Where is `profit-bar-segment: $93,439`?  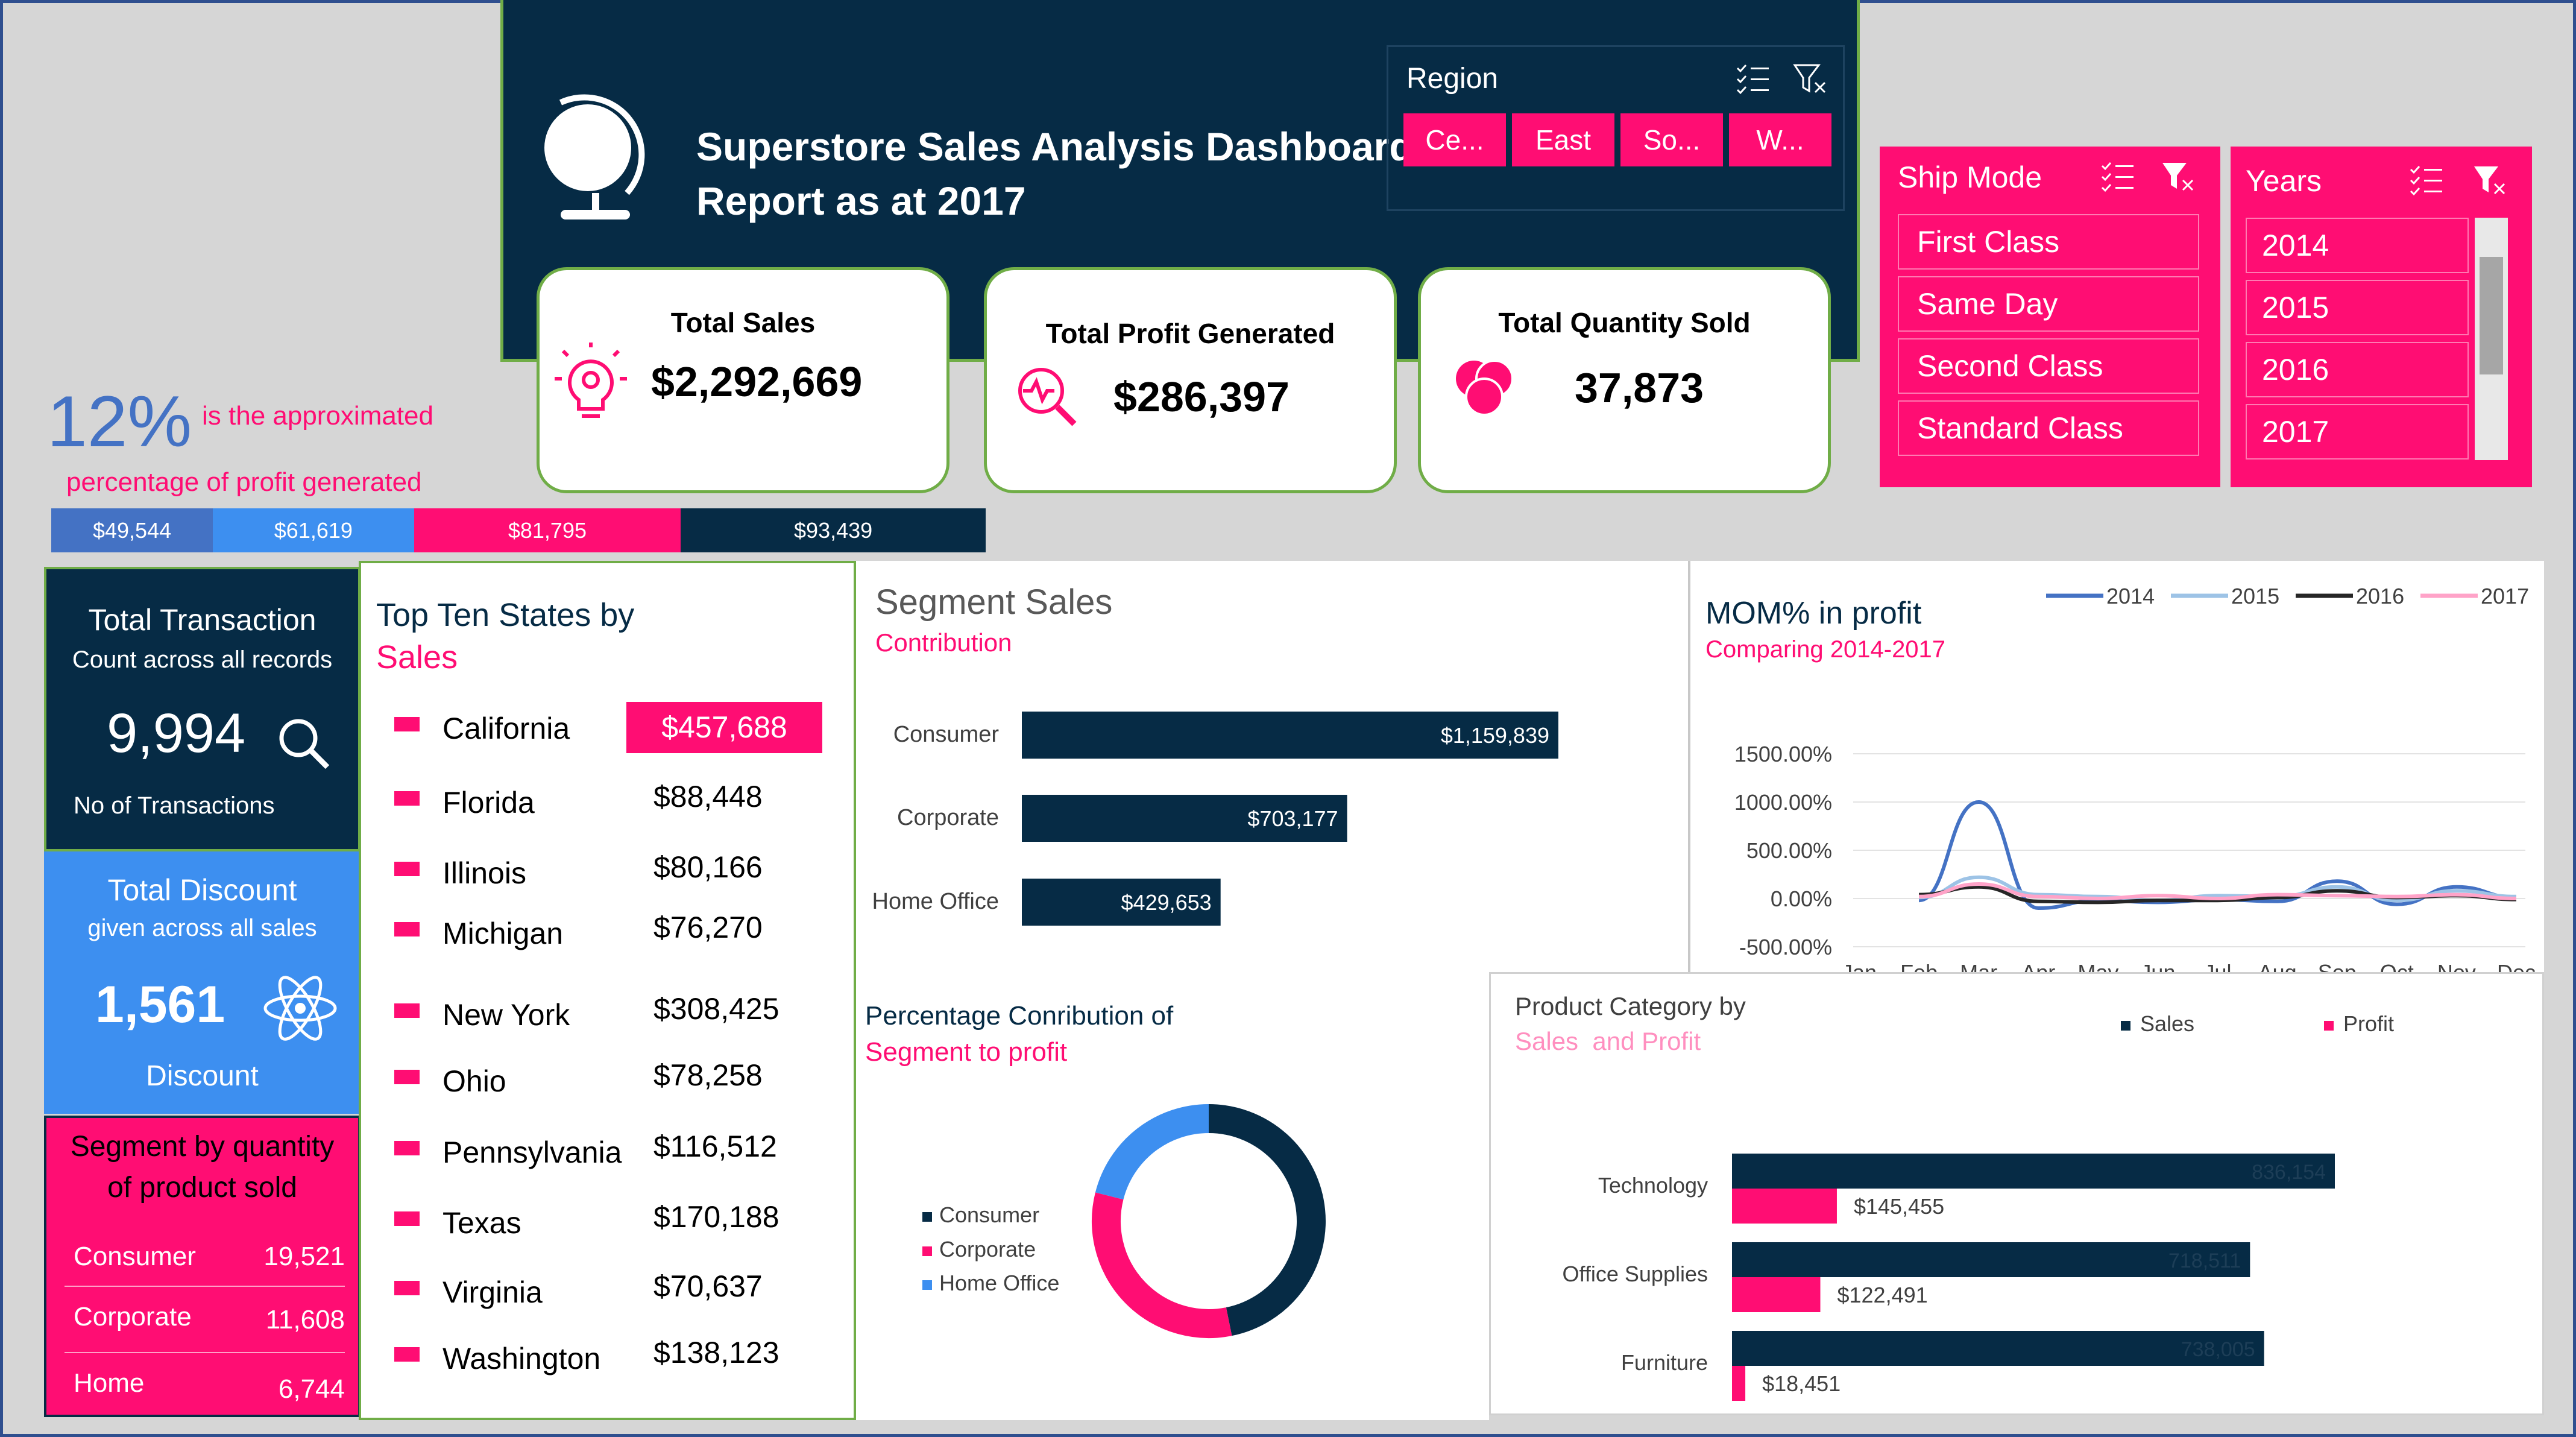 profit-bar-segment: $93,439 is located at coordinates (833, 530).